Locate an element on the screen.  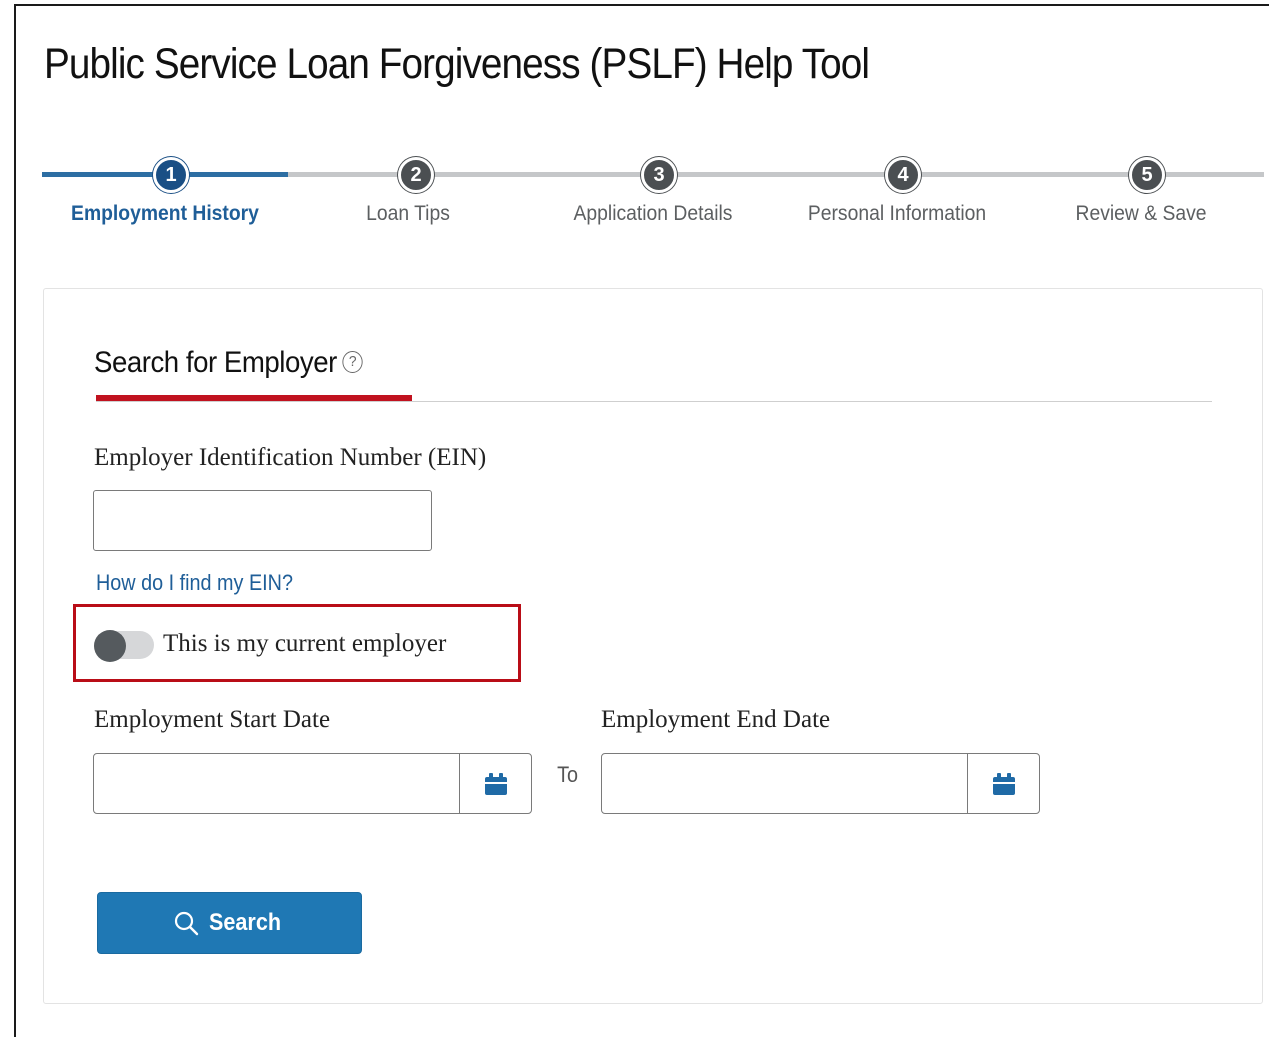
start-date-label: Employment Start Date is located at coordinates (212, 719).